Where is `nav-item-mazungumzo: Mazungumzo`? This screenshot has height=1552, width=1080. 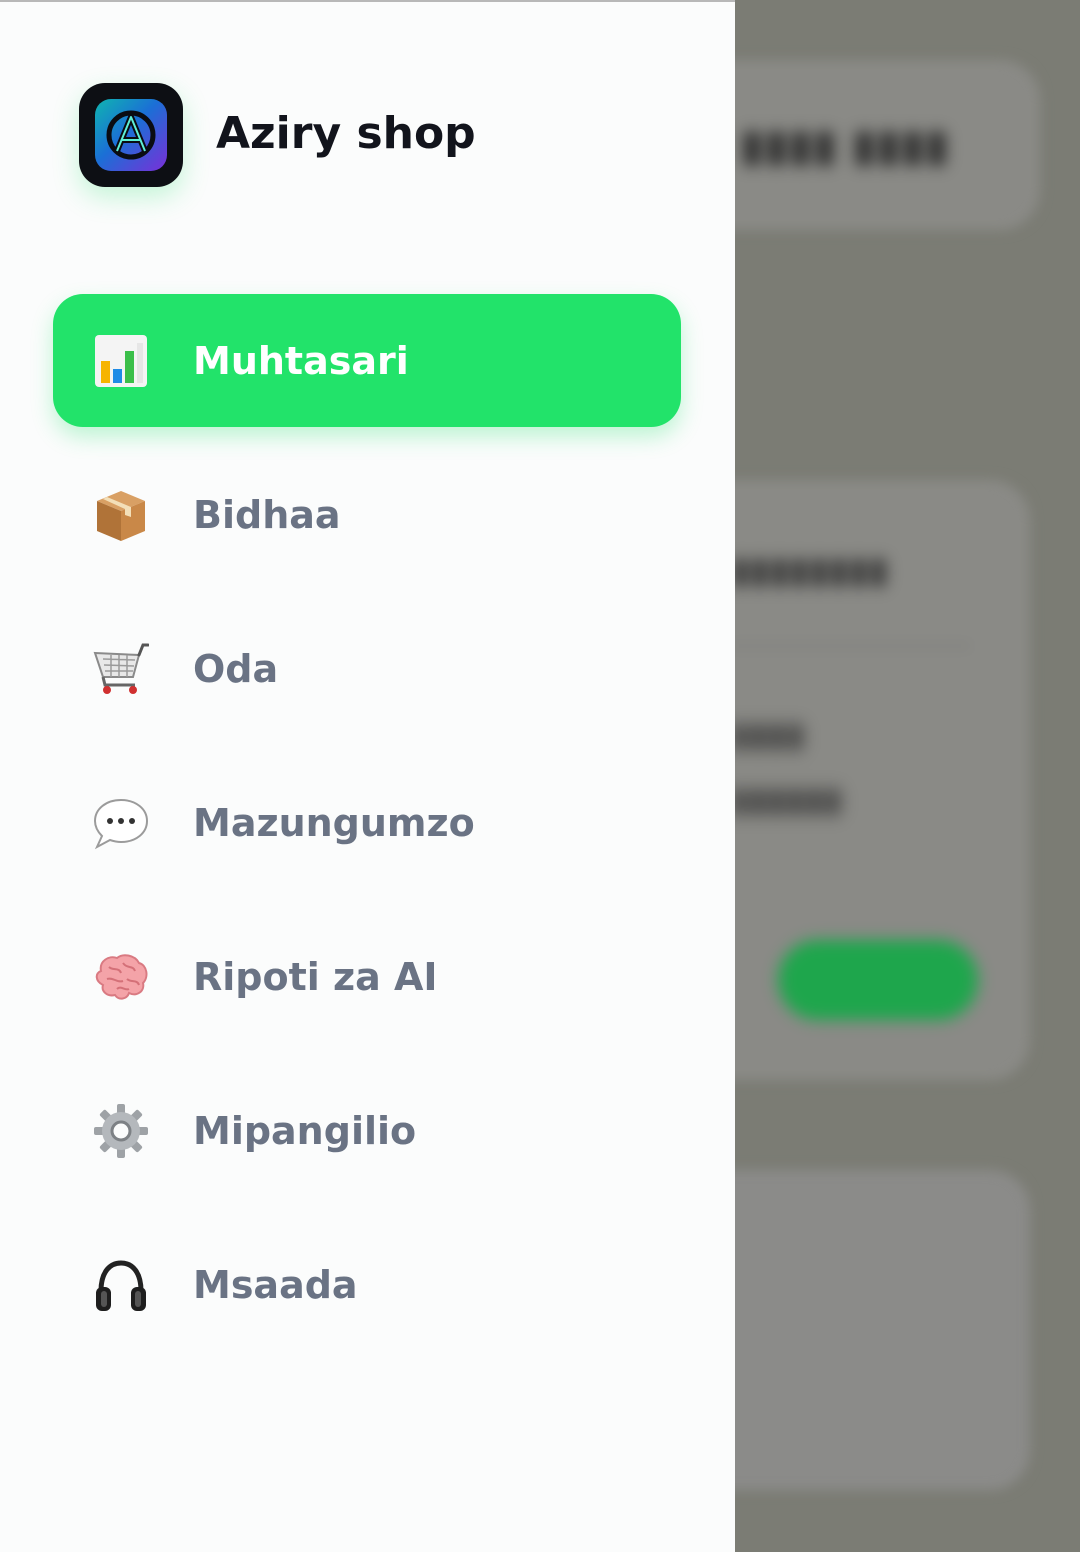
nav-item-mazungumzo: Mazungumzo is located at coordinates (367, 822).